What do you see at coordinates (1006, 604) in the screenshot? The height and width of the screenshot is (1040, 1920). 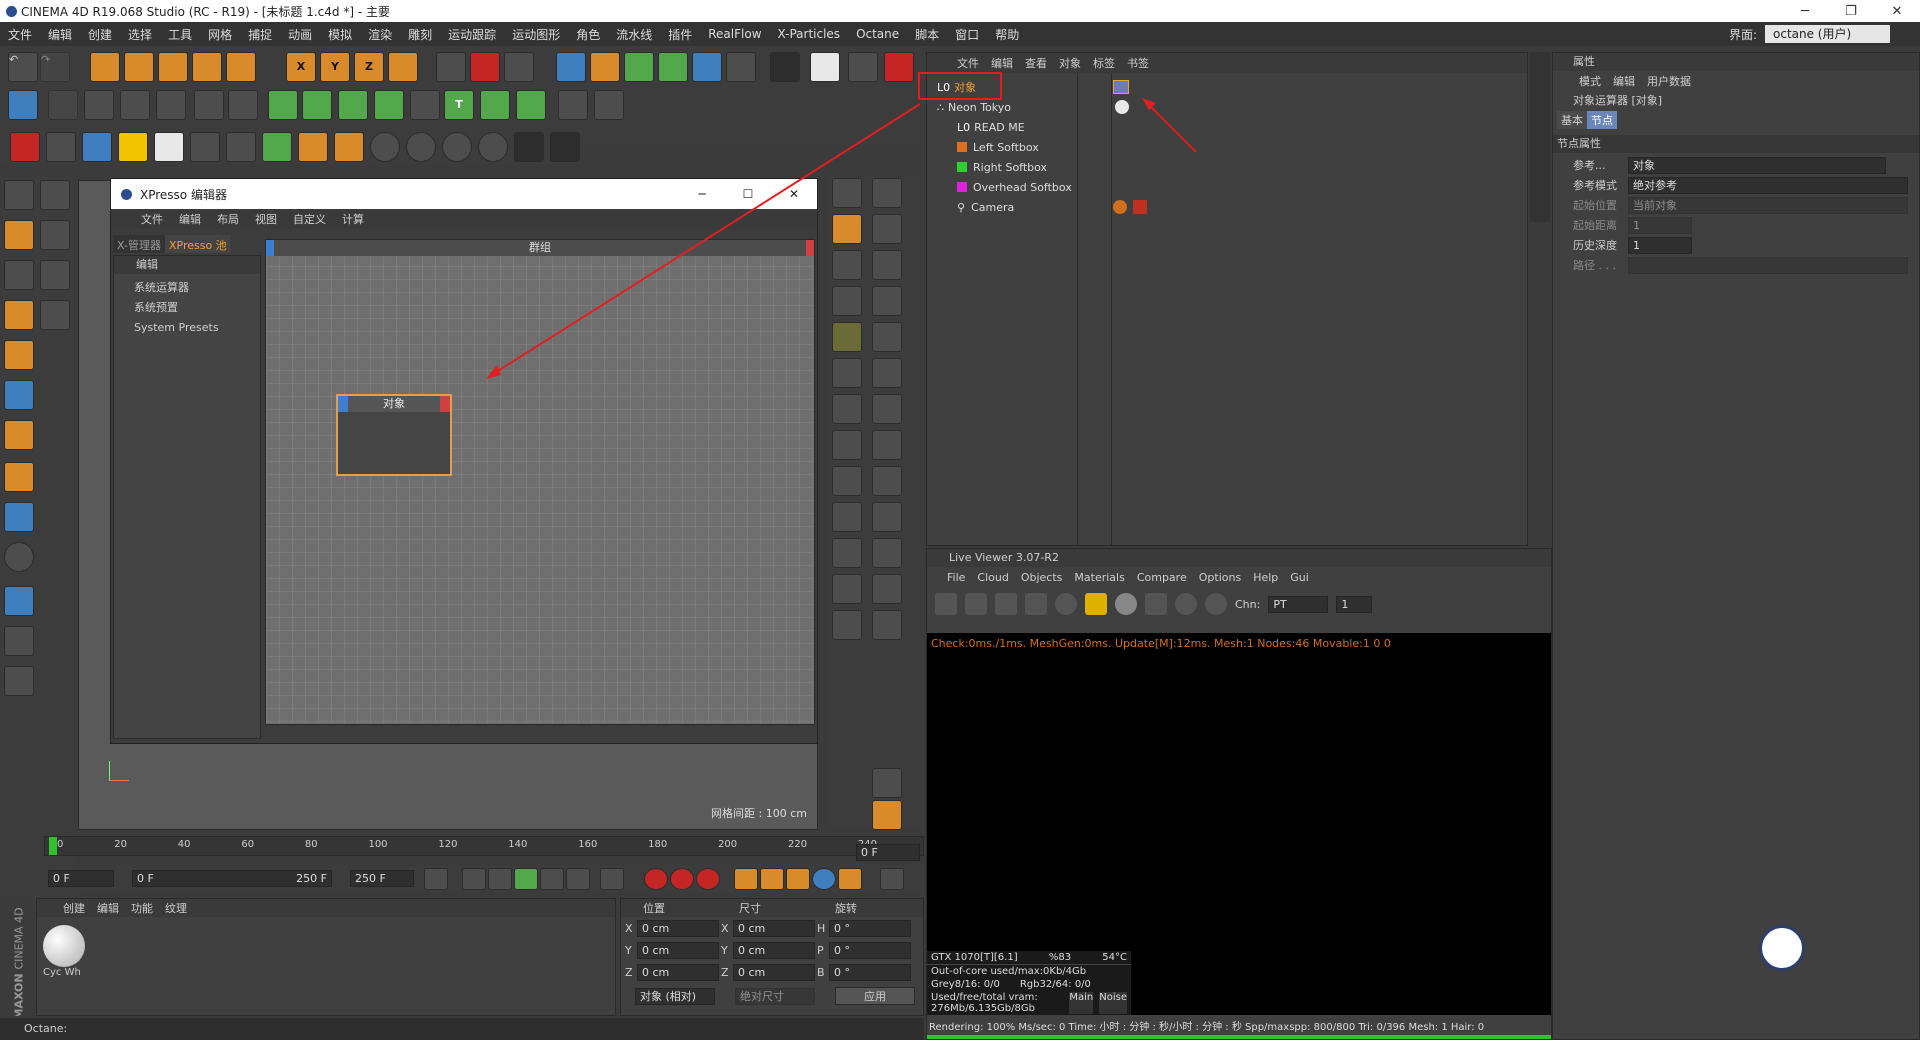 I see `lv-pause-icon` at bounding box center [1006, 604].